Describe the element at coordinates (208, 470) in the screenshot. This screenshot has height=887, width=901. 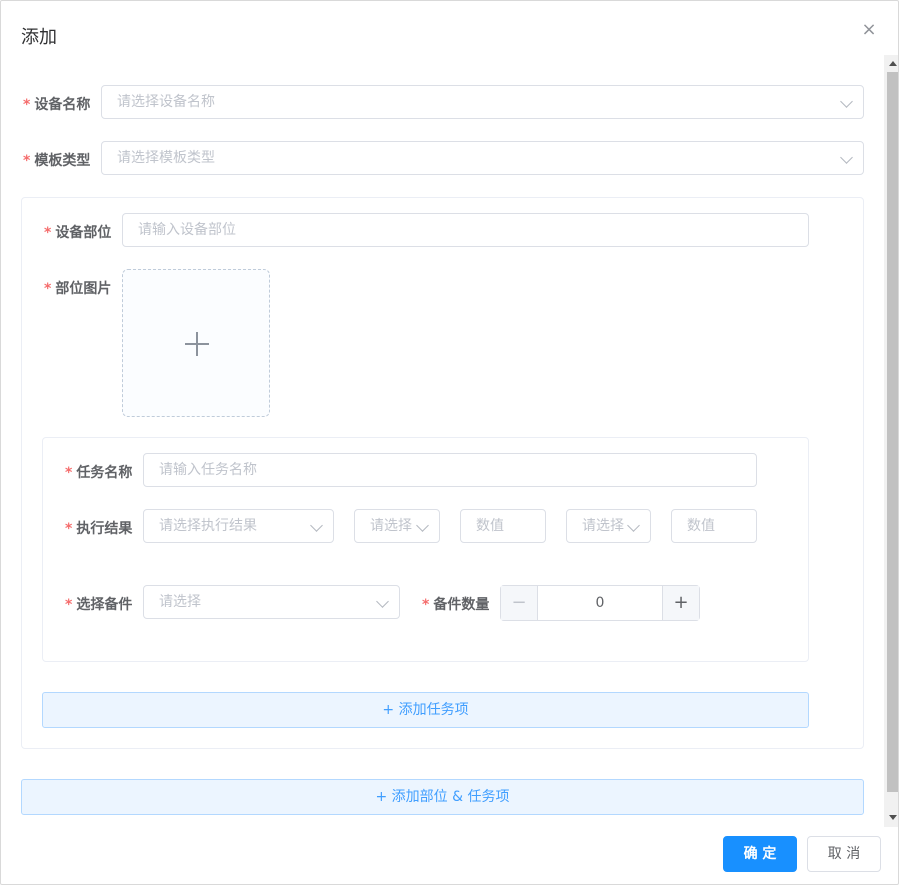
I see `task-name-placeholder: 请输入任务名称` at that location.